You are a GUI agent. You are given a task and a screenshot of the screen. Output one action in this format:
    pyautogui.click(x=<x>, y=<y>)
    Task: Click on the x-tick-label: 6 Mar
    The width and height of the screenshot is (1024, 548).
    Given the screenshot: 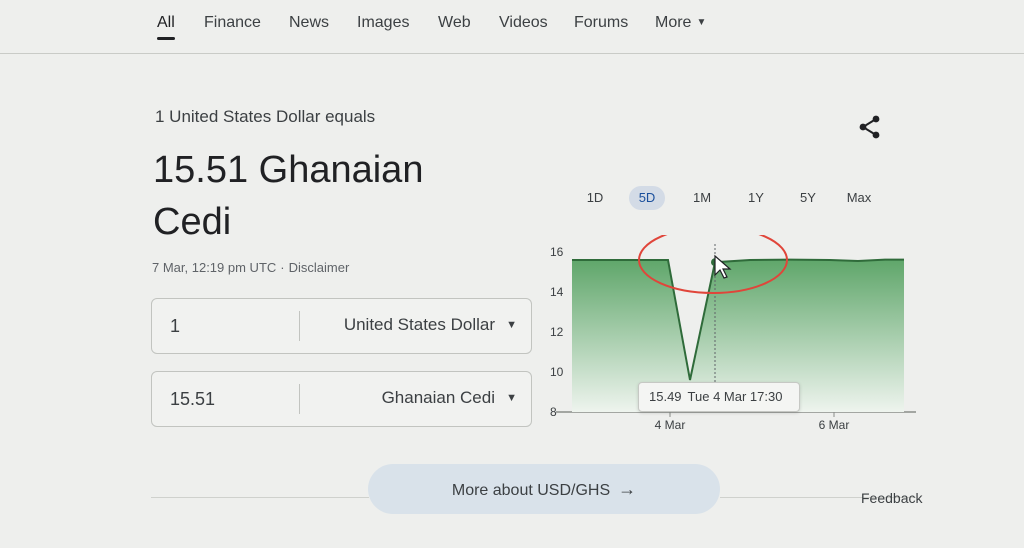 What is the action you would take?
    pyautogui.click(x=834, y=425)
    